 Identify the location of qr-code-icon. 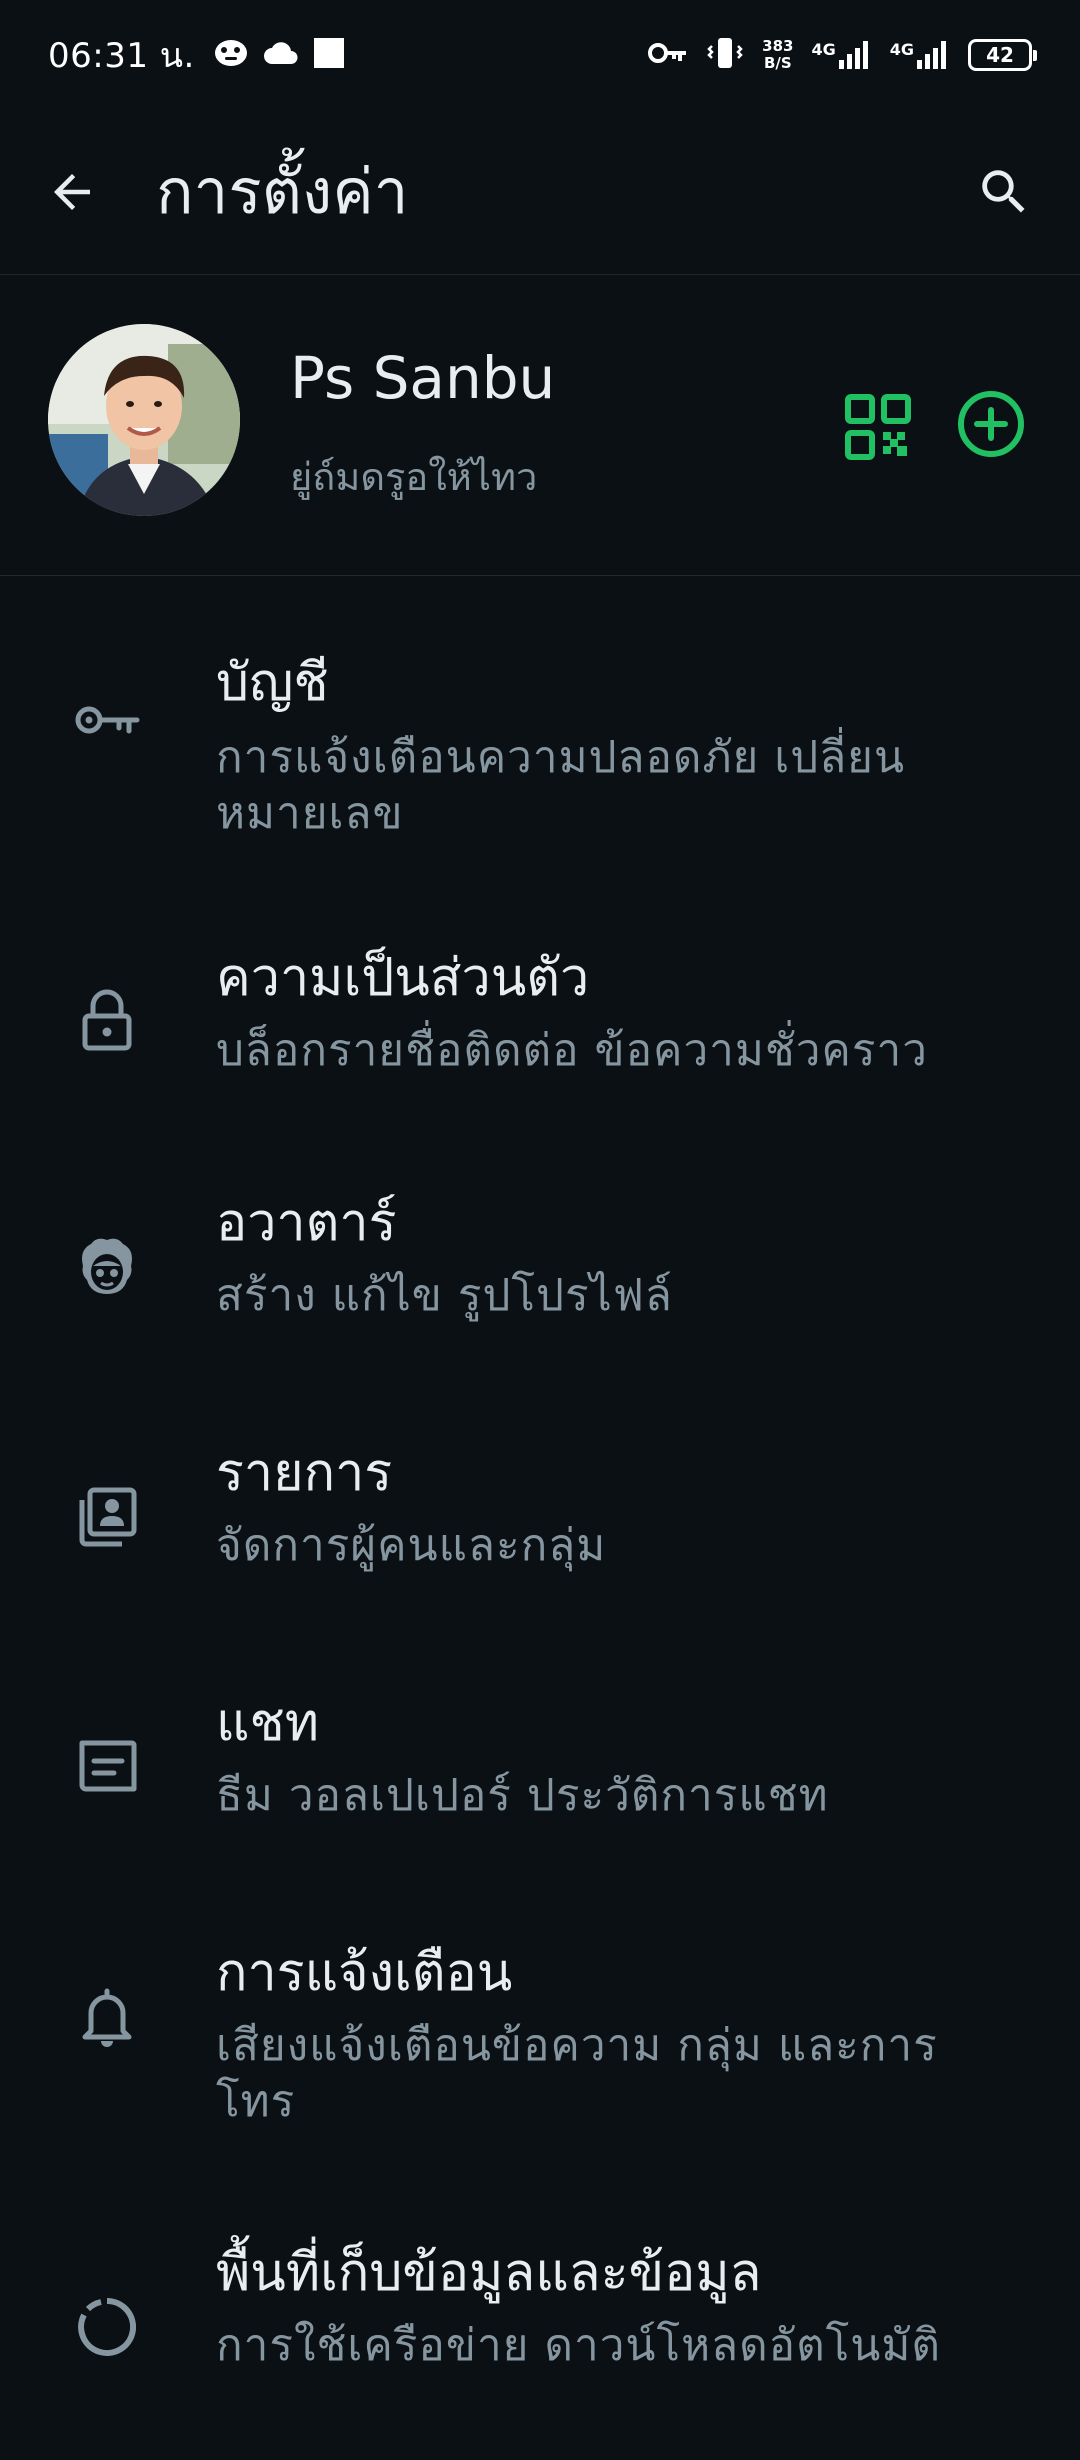
(878, 427).